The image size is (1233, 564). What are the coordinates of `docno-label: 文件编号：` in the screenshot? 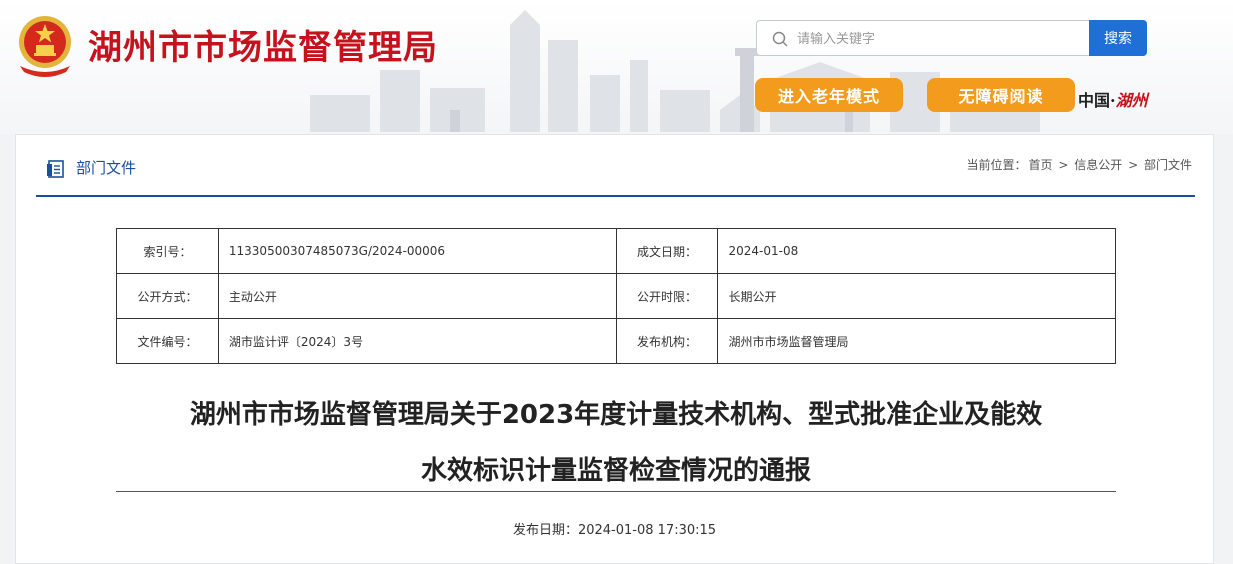 It's located at (167, 341).